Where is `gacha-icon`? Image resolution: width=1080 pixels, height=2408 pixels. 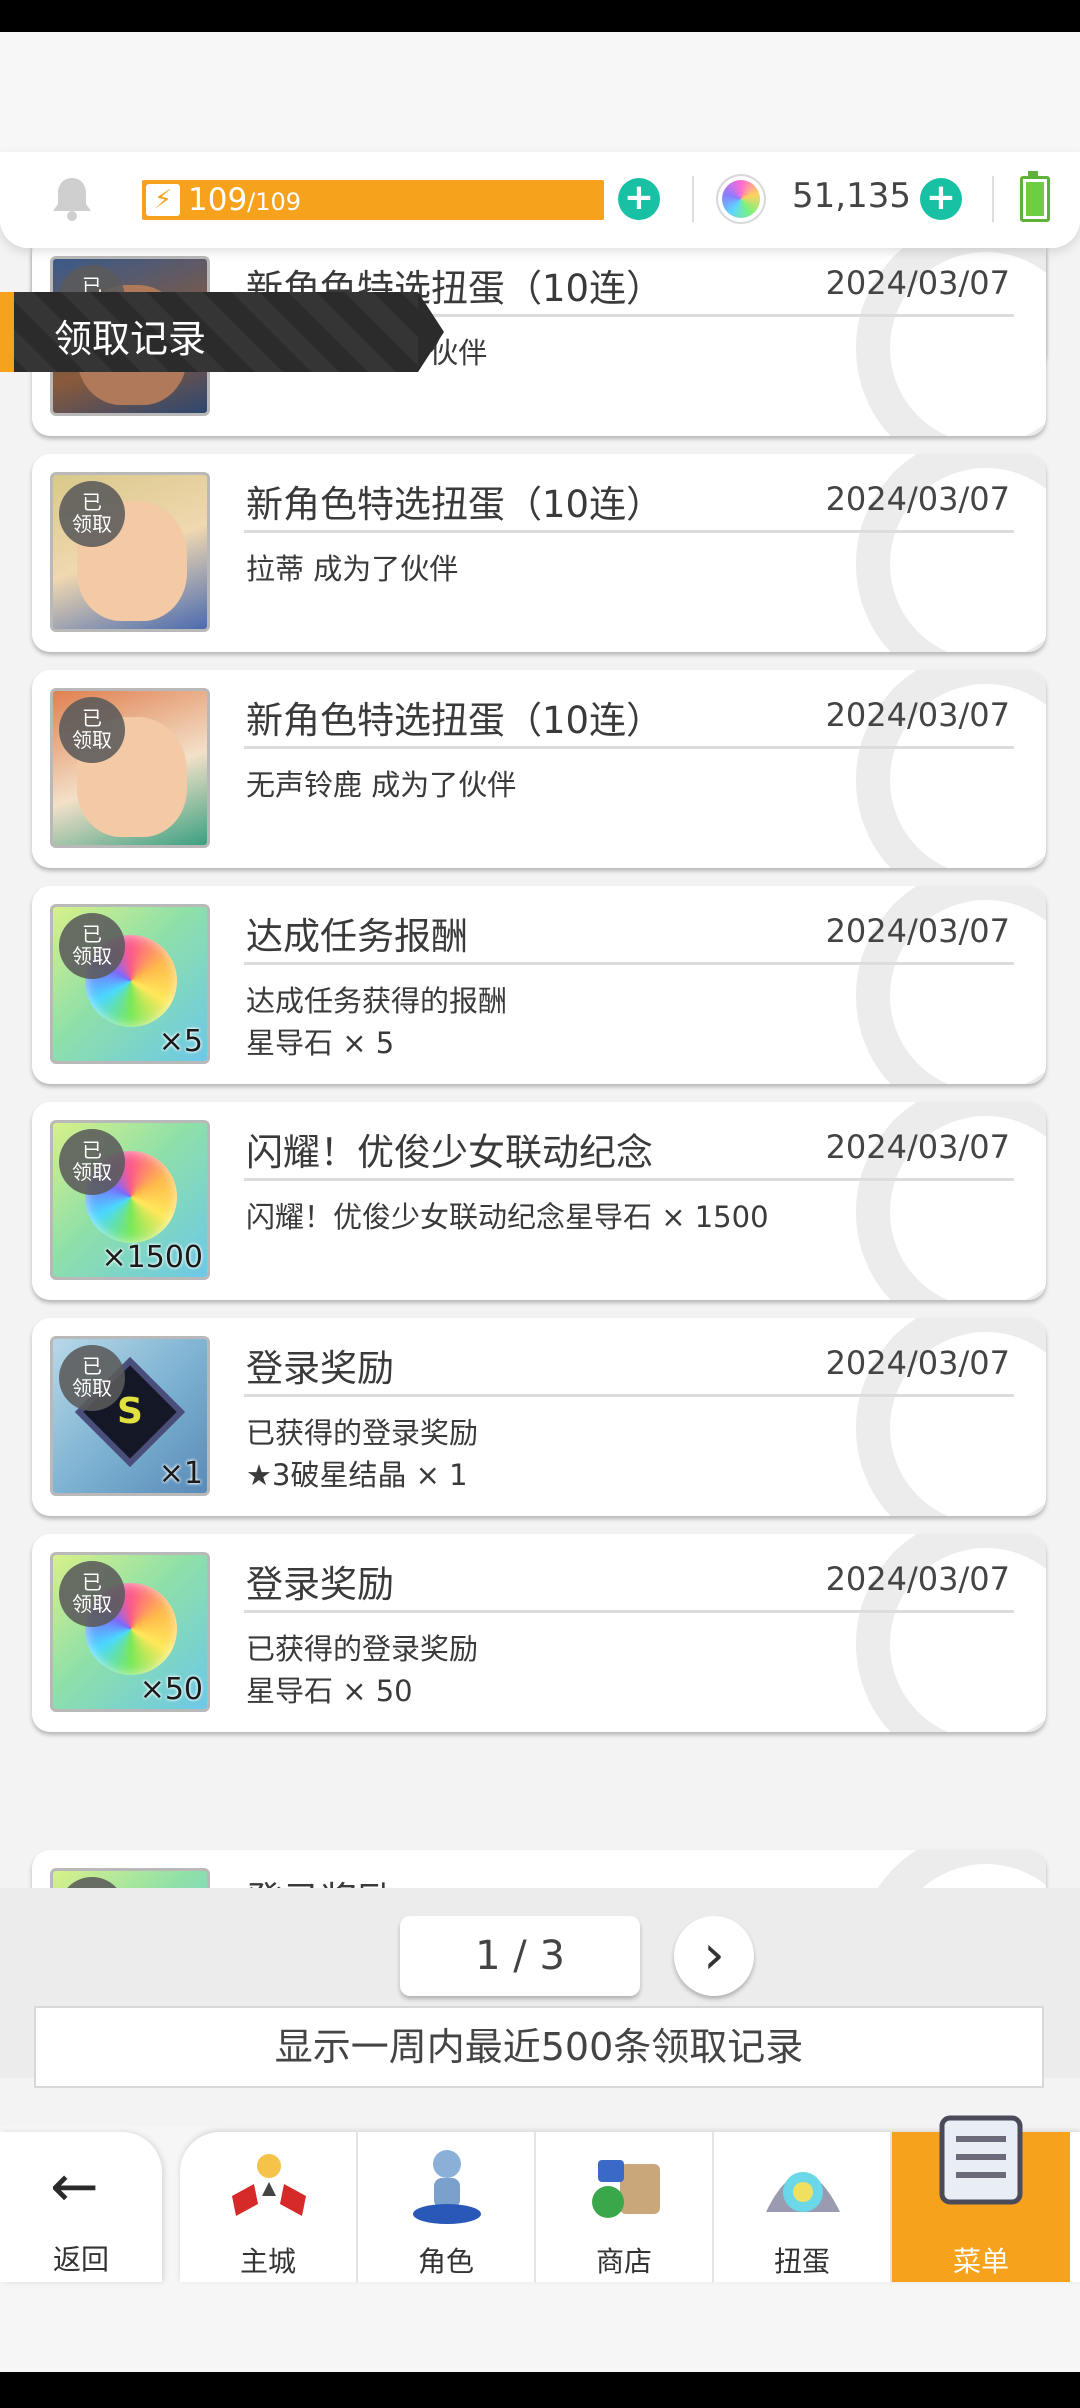
gacha-icon is located at coordinates (803, 2192).